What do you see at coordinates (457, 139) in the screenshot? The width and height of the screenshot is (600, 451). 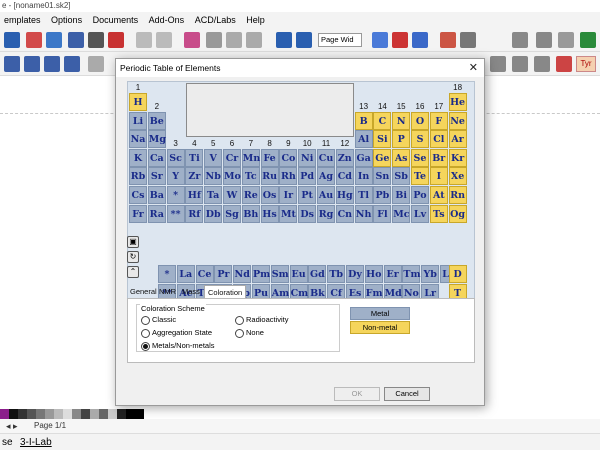 I see `element-ar: Ar` at bounding box center [457, 139].